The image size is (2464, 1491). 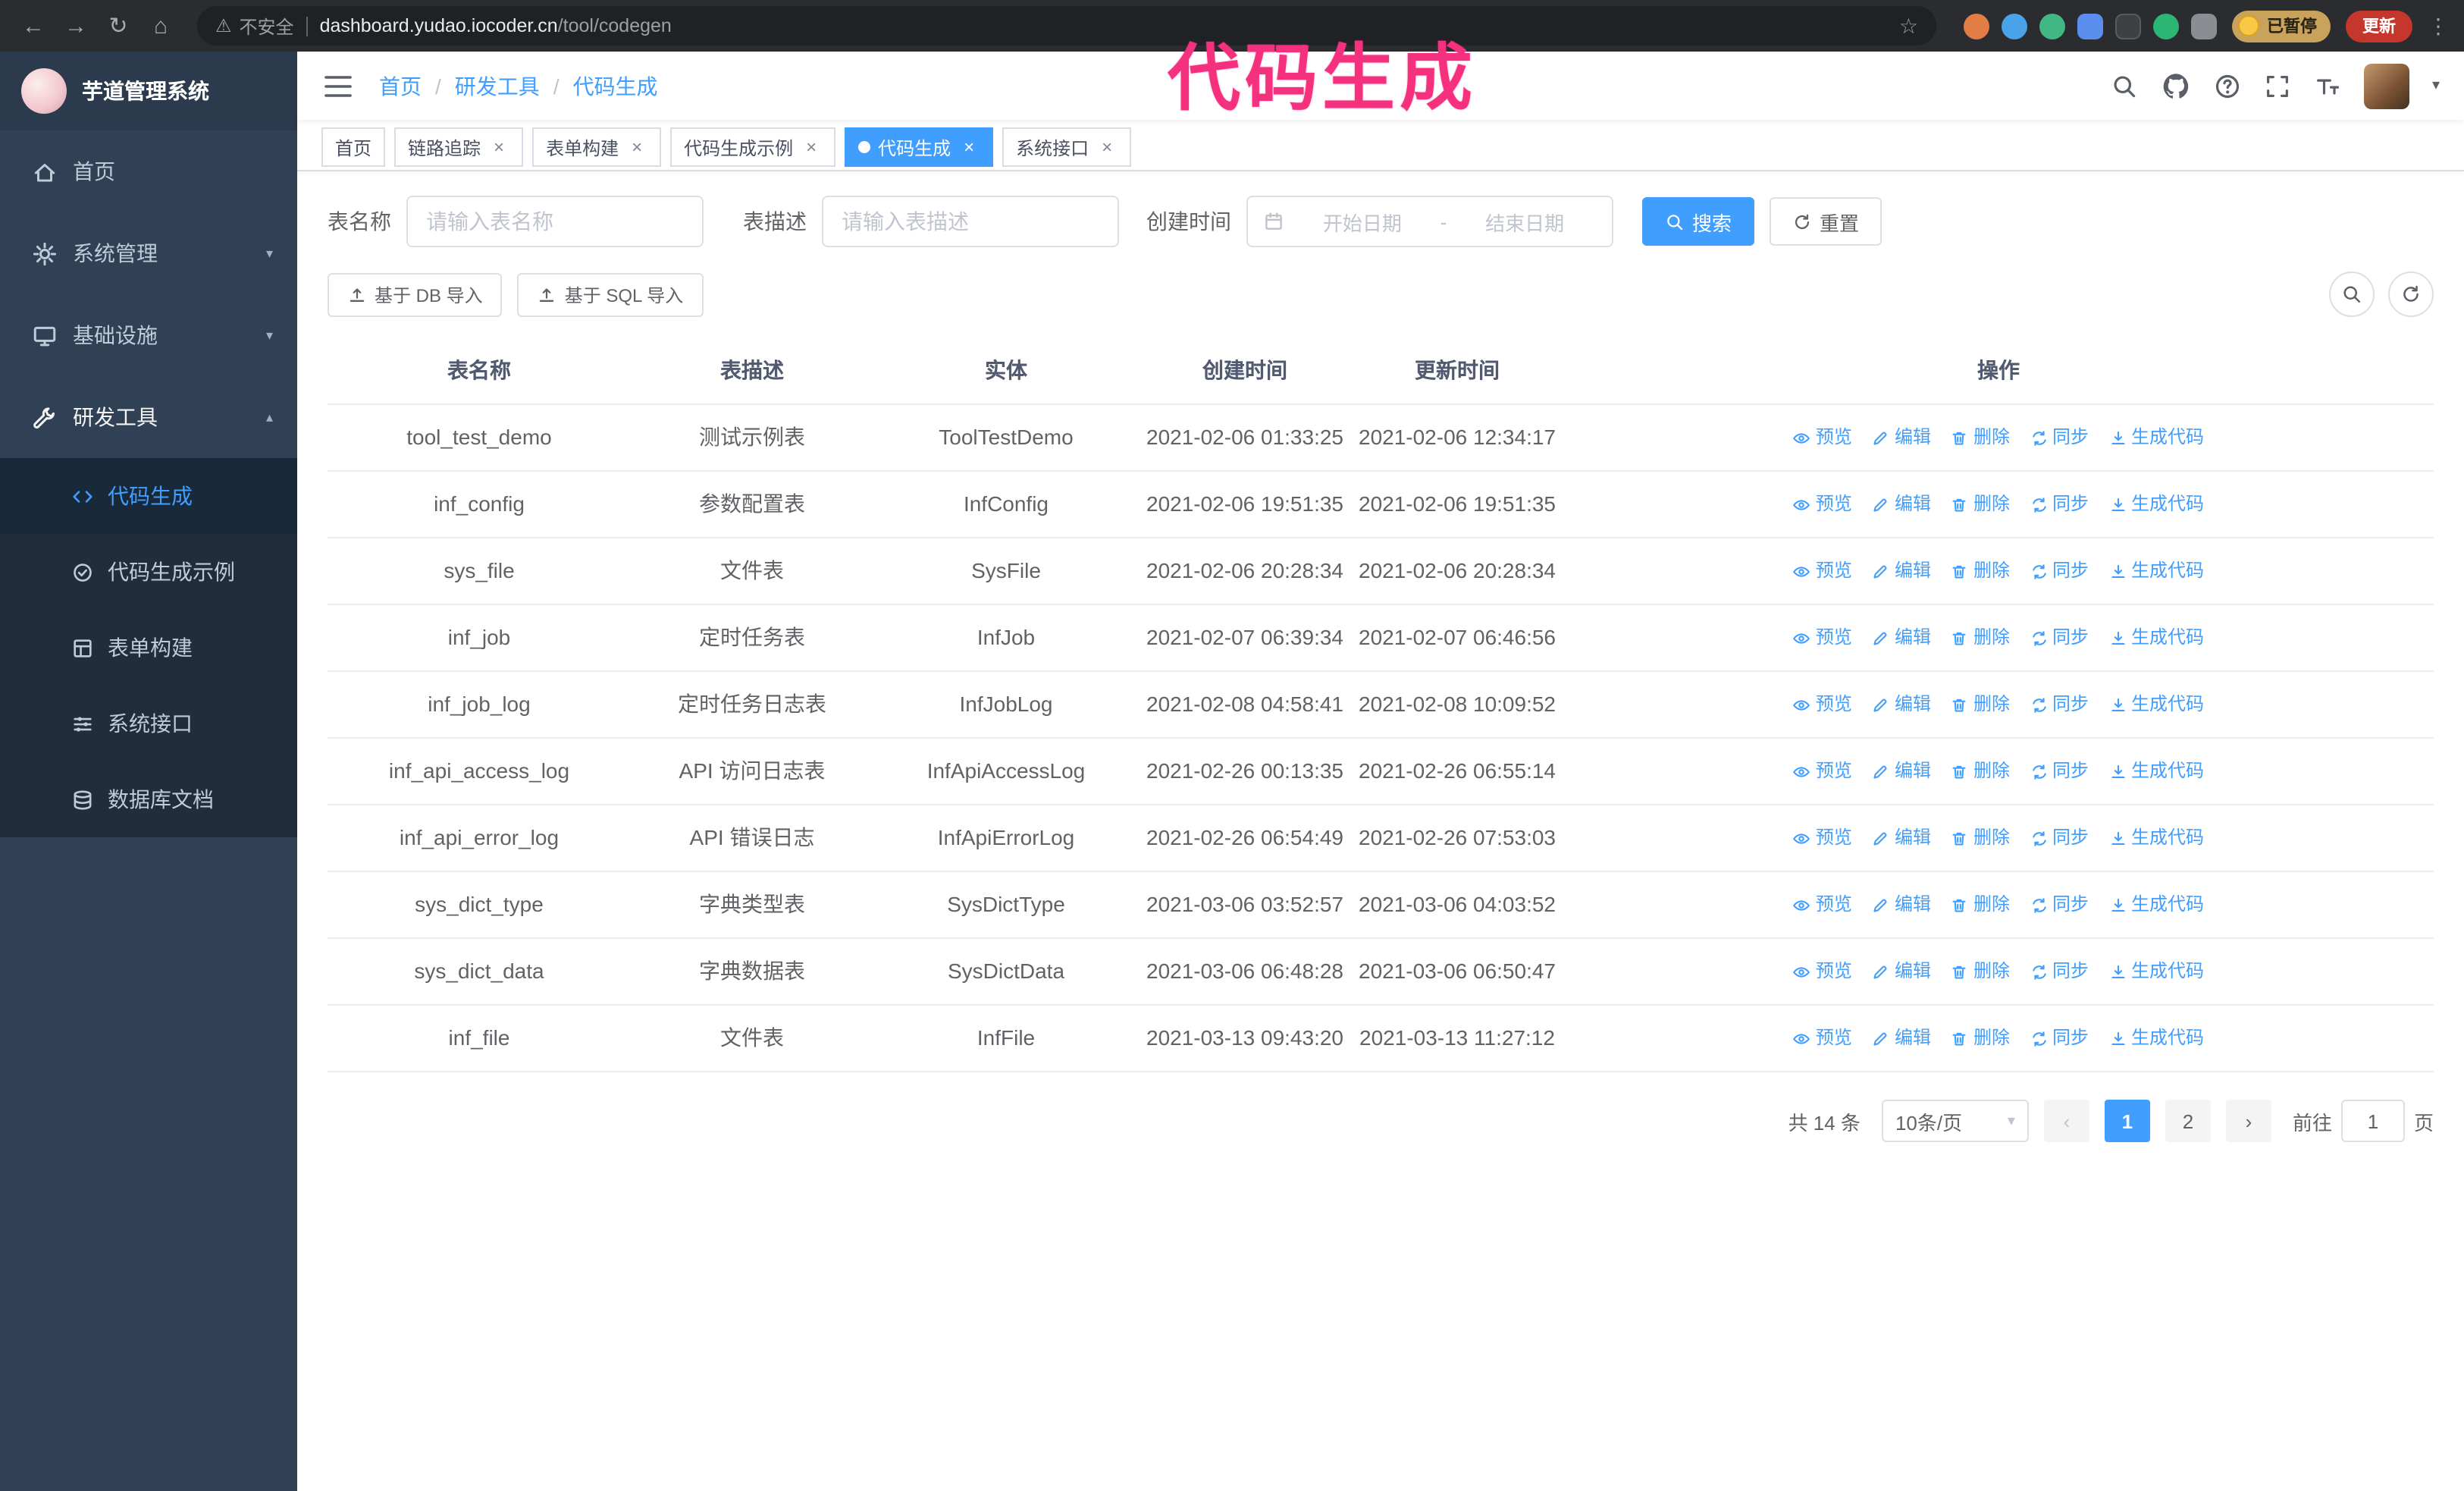 What do you see at coordinates (920, 147) in the screenshot?
I see `tab-codegen: 代码生成 ×` at bounding box center [920, 147].